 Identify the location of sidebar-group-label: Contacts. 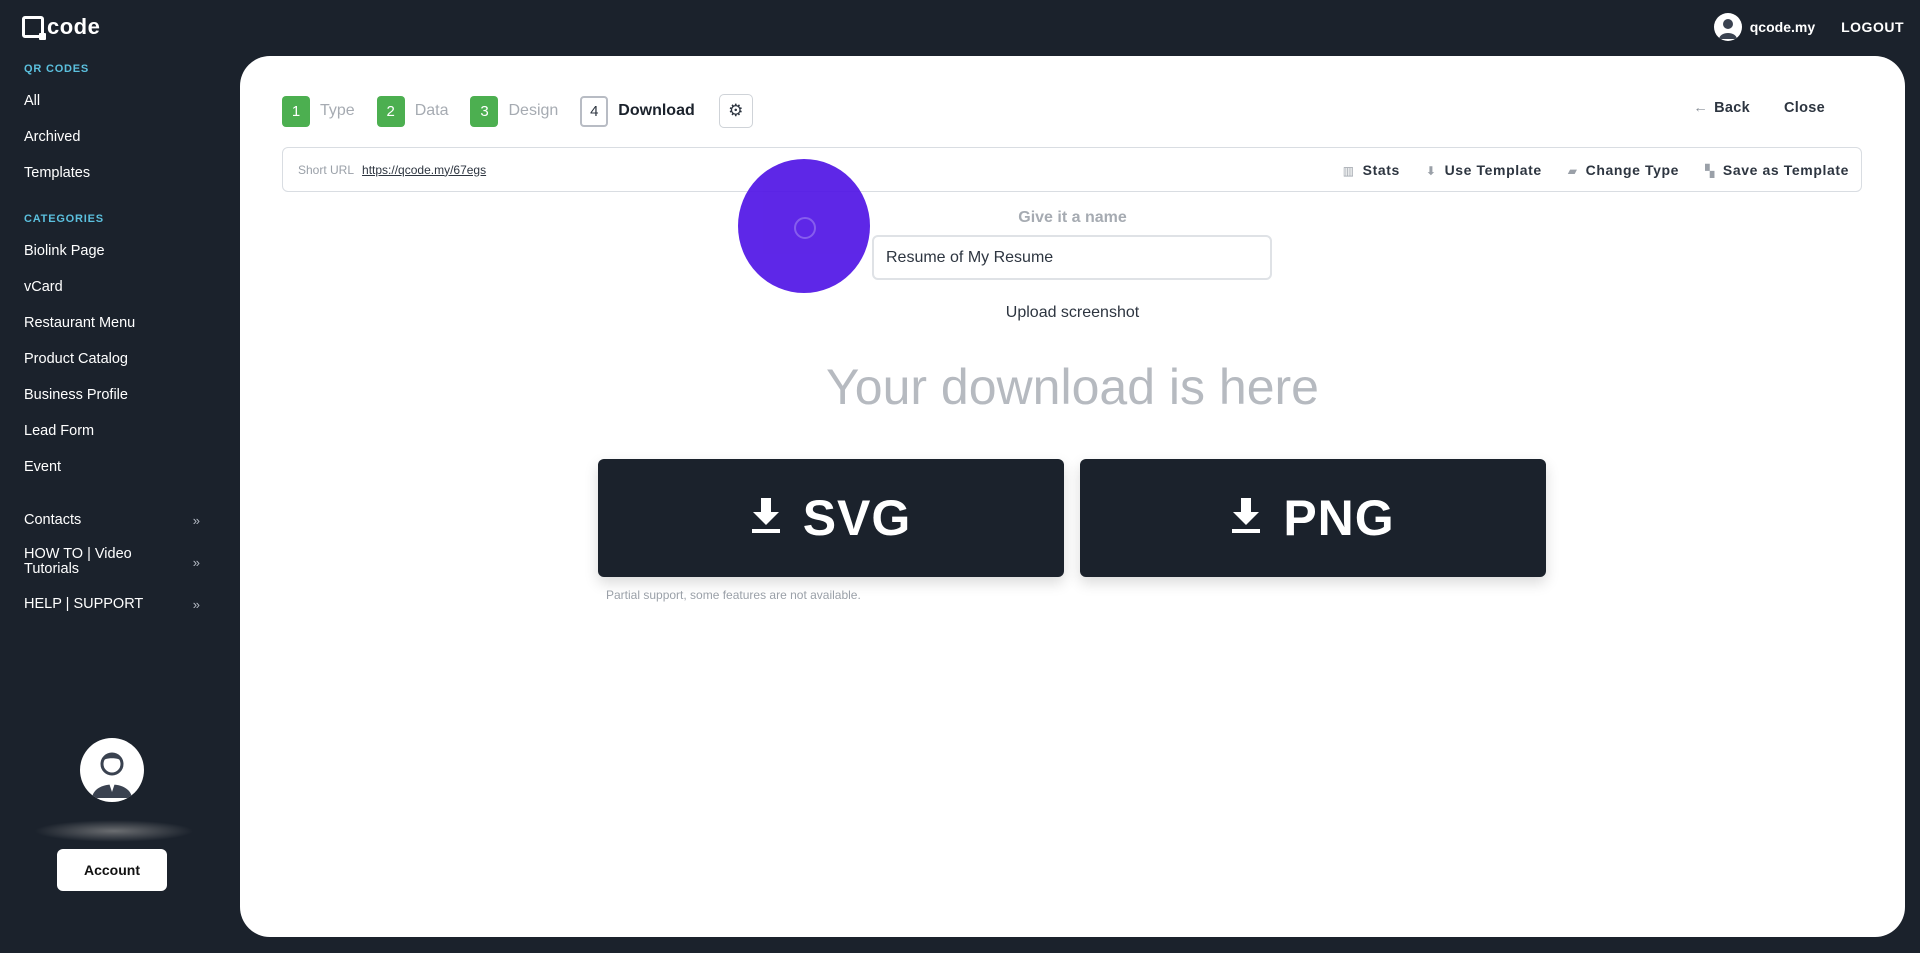
(53, 520).